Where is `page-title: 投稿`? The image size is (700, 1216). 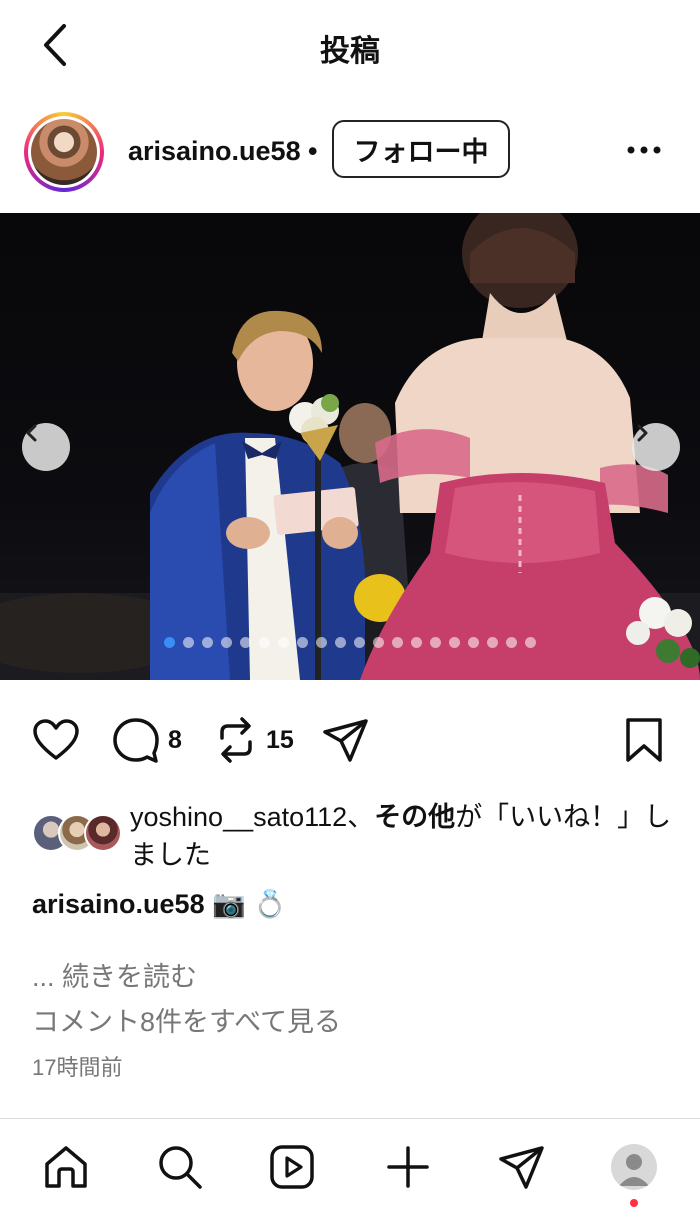 page-title: 投稿 is located at coordinates (350, 51).